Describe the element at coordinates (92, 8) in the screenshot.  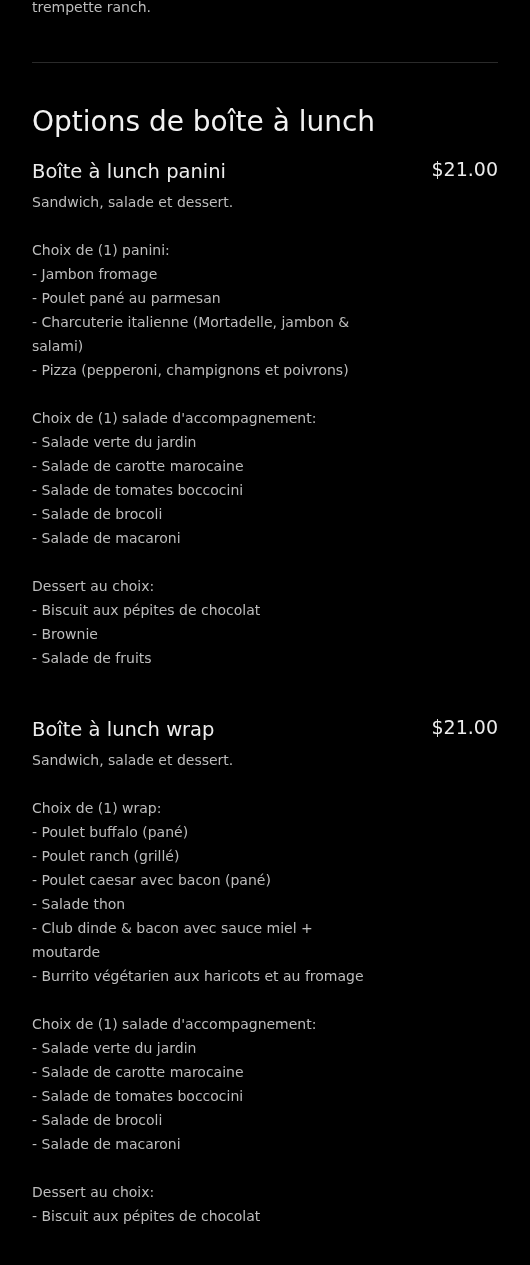
I see `description-text: trempette ranch.` at that location.